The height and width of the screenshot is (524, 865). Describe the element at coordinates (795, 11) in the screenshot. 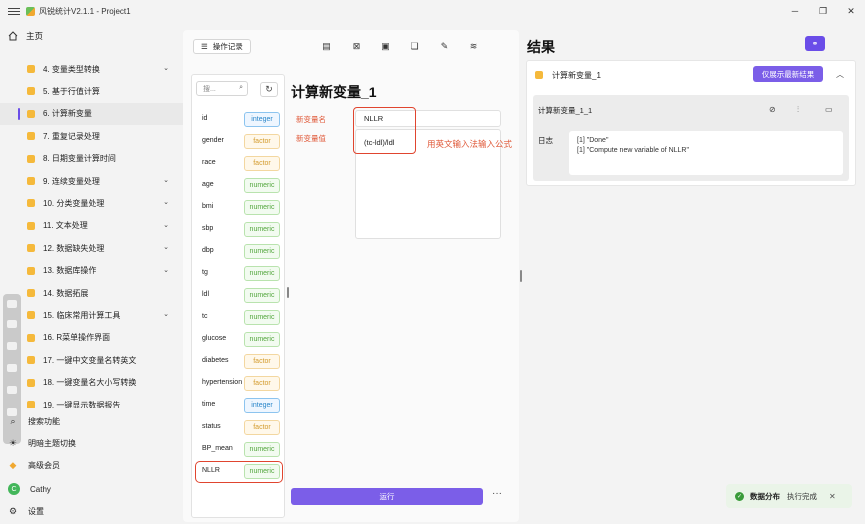

I see `minimize-button: ─` at that location.